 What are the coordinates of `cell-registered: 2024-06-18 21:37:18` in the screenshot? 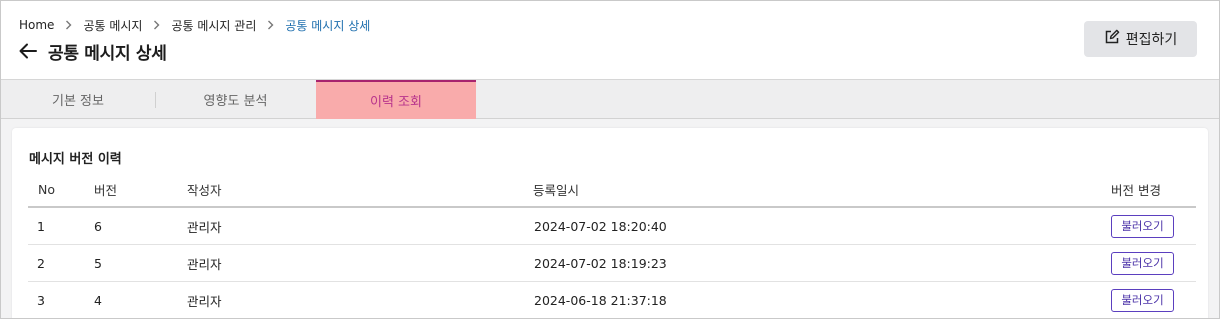 It's located at (600, 300).